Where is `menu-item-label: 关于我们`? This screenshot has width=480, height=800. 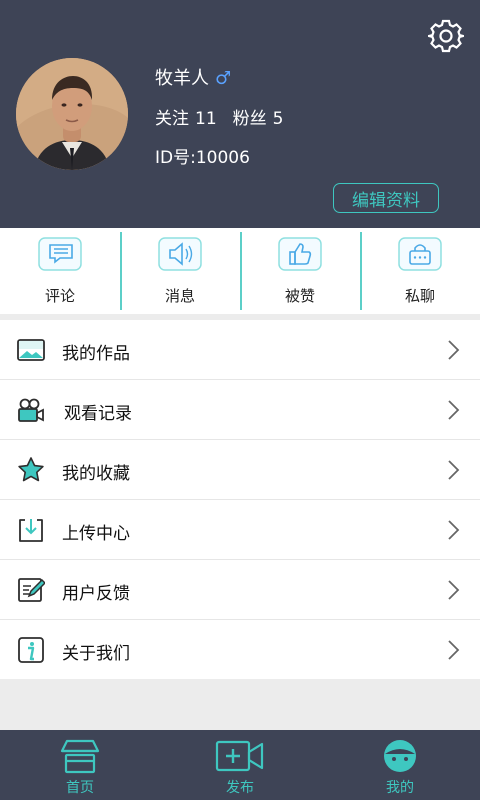
menu-item-label: 关于我们 is located at coordinates (96, 654).